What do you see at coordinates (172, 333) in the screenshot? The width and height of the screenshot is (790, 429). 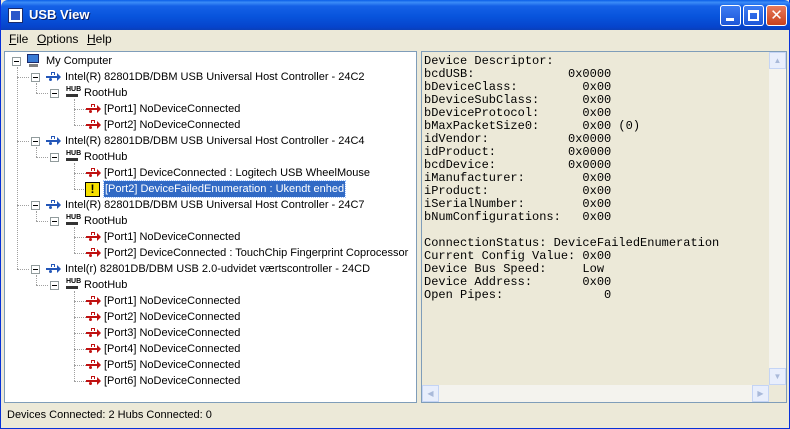 I see `port-node-label: [Port3] NoDeviceConnected` at bounding box center [172, 333].